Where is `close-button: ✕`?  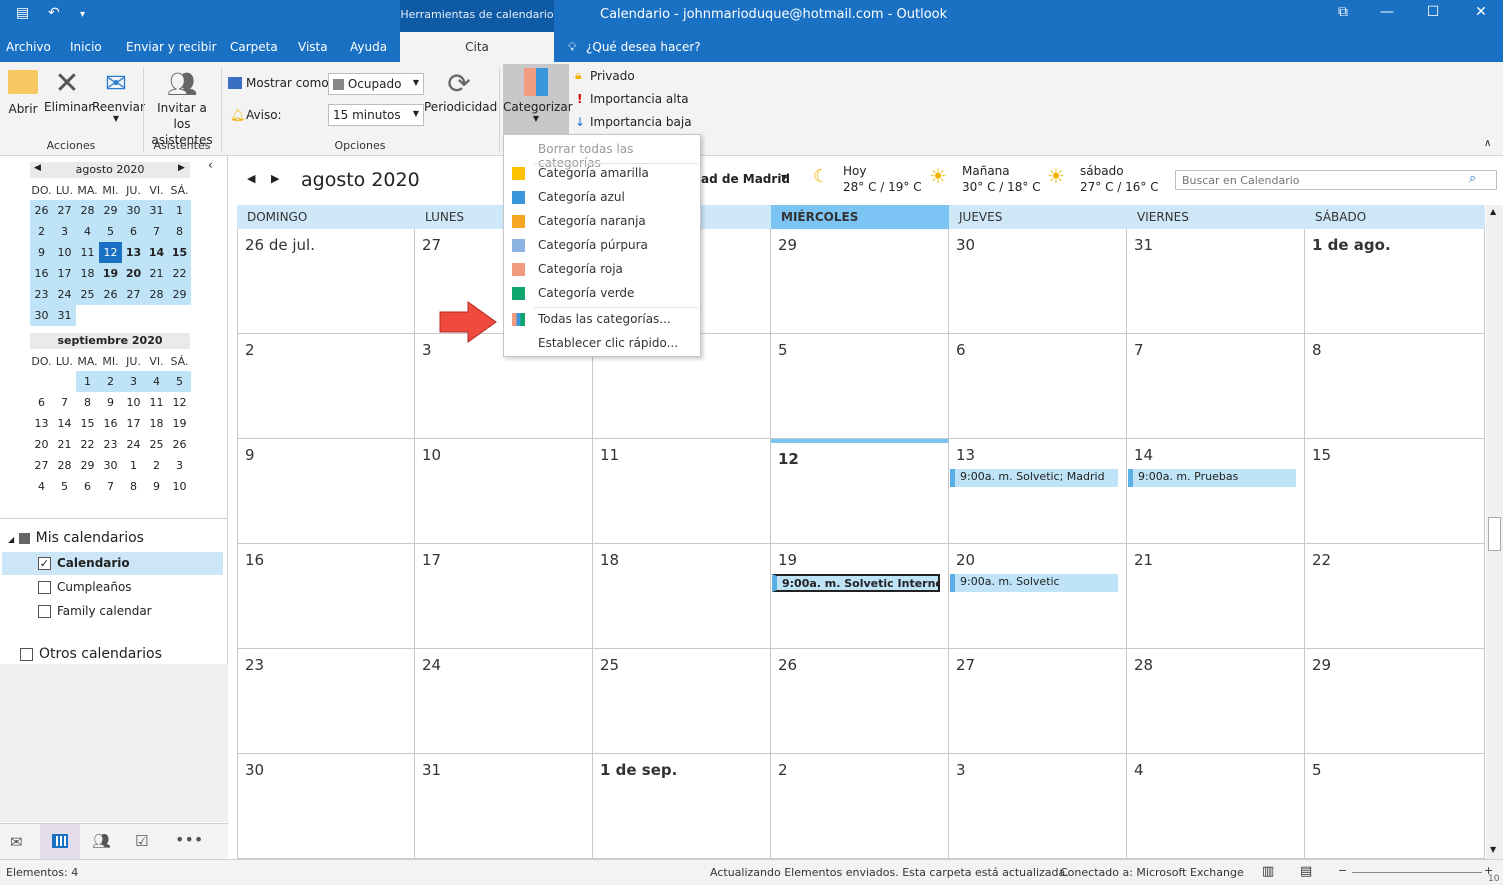
close-button: ✕ is located at coordinates (1481, 12).